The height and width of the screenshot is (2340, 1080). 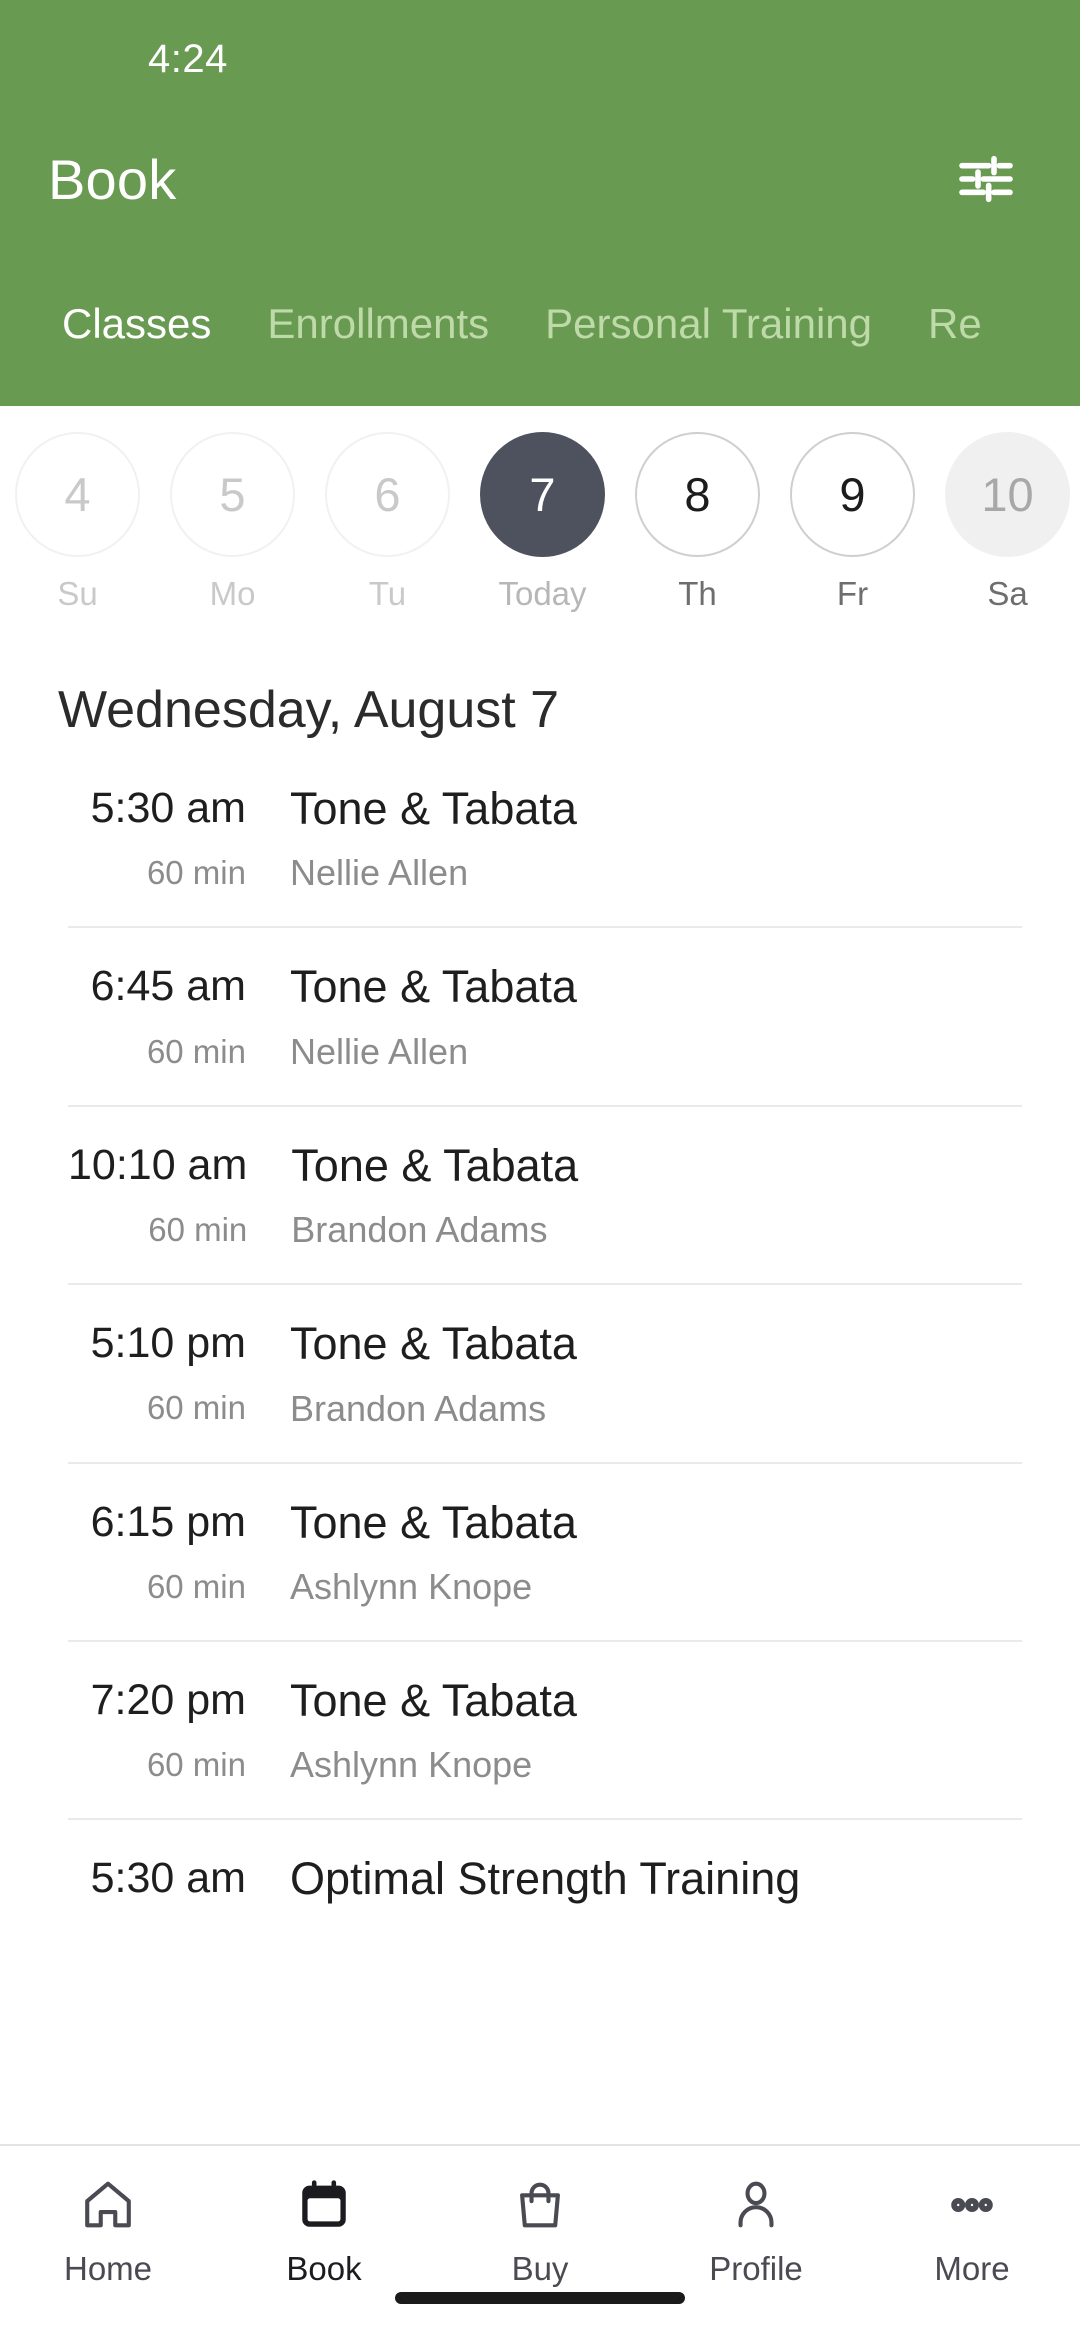 What do you see at coordinates (697, 494) in the screenshot?
I see `date-chip-number: 8` at bounding box center [697, 494].